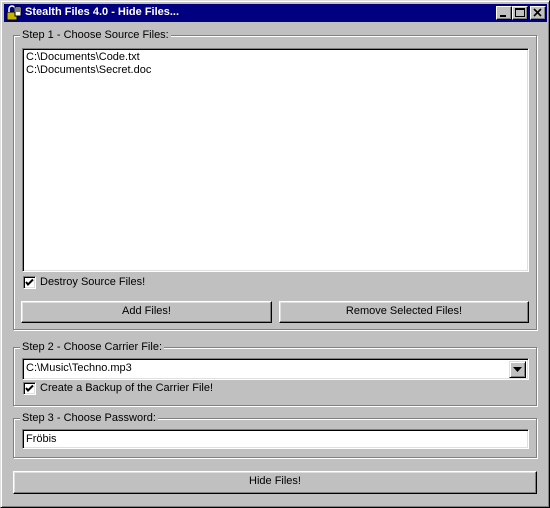  I want to click on password-field: Fröbis, so click(275, 439).